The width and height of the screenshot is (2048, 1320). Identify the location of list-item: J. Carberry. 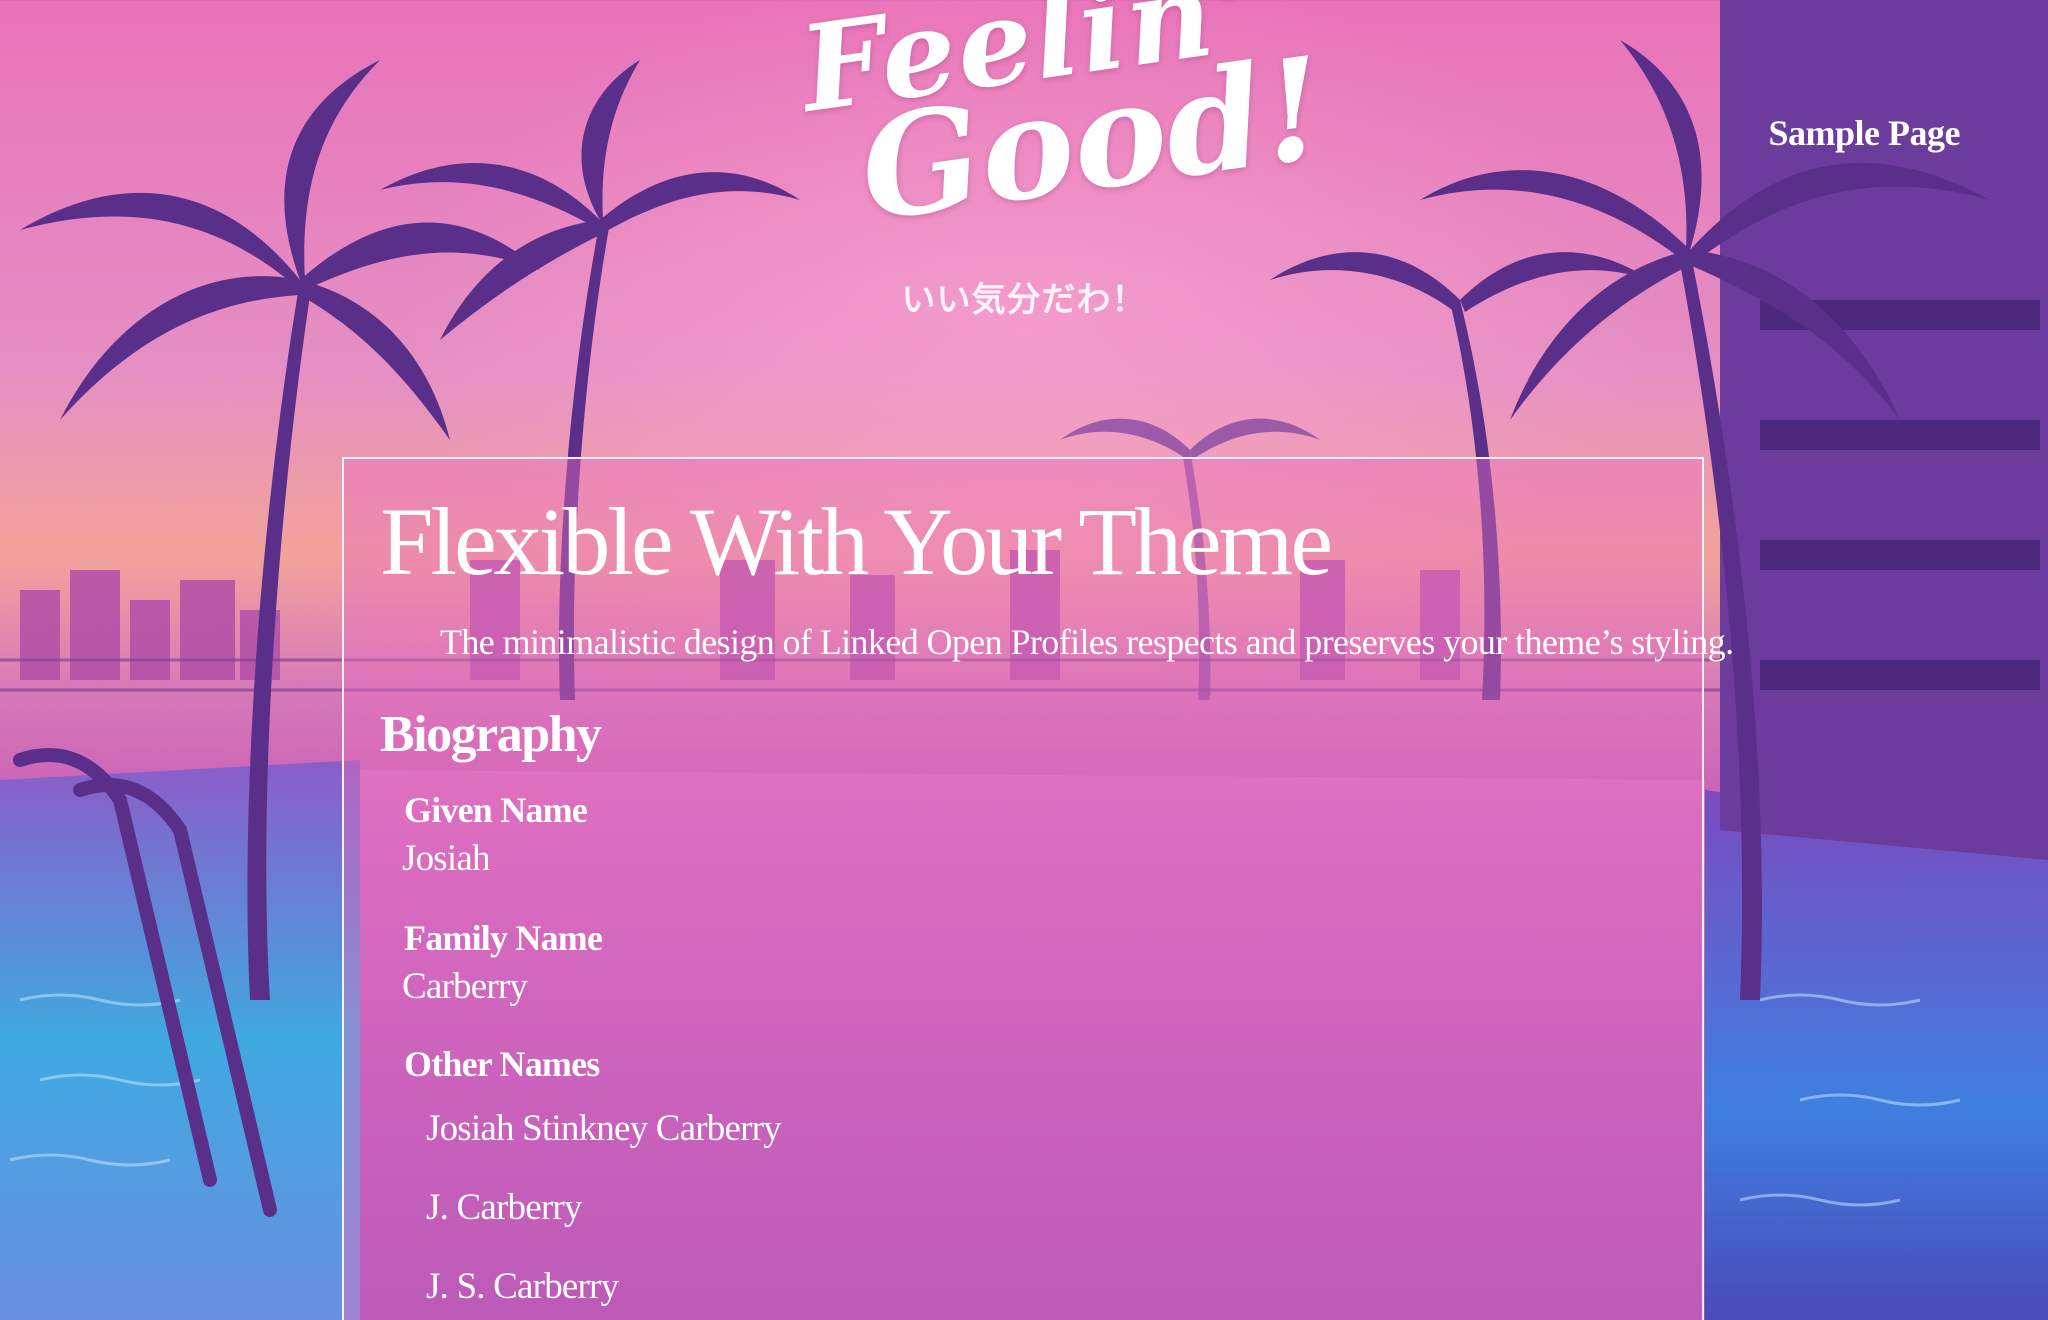
(504, 1207).